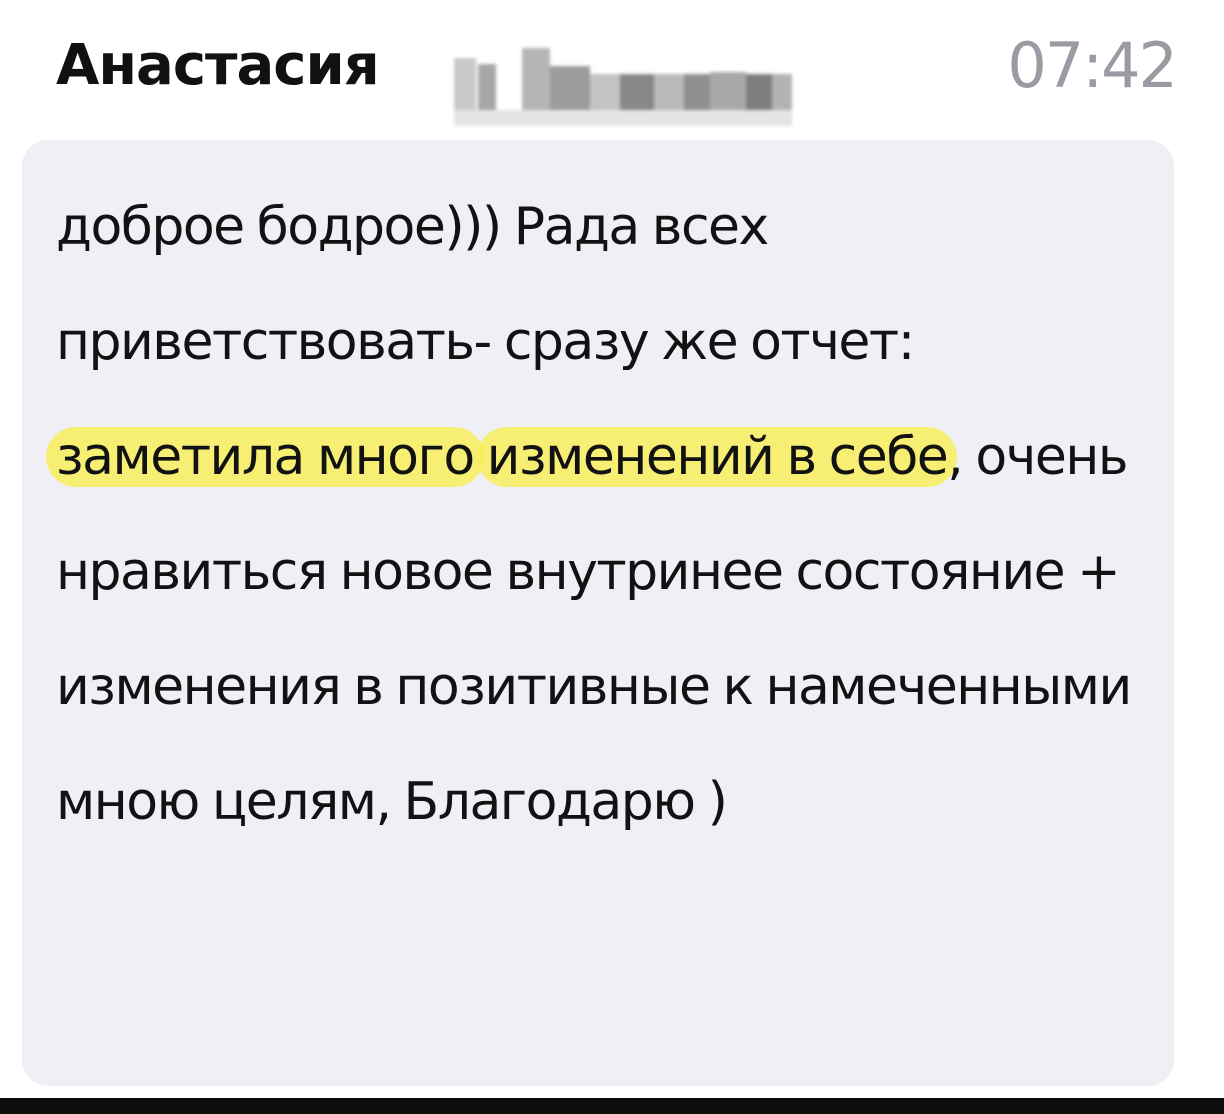 The height and width of the screenshot is (1114, 1224). I want to click on blurred-surname, so click(624, 90).